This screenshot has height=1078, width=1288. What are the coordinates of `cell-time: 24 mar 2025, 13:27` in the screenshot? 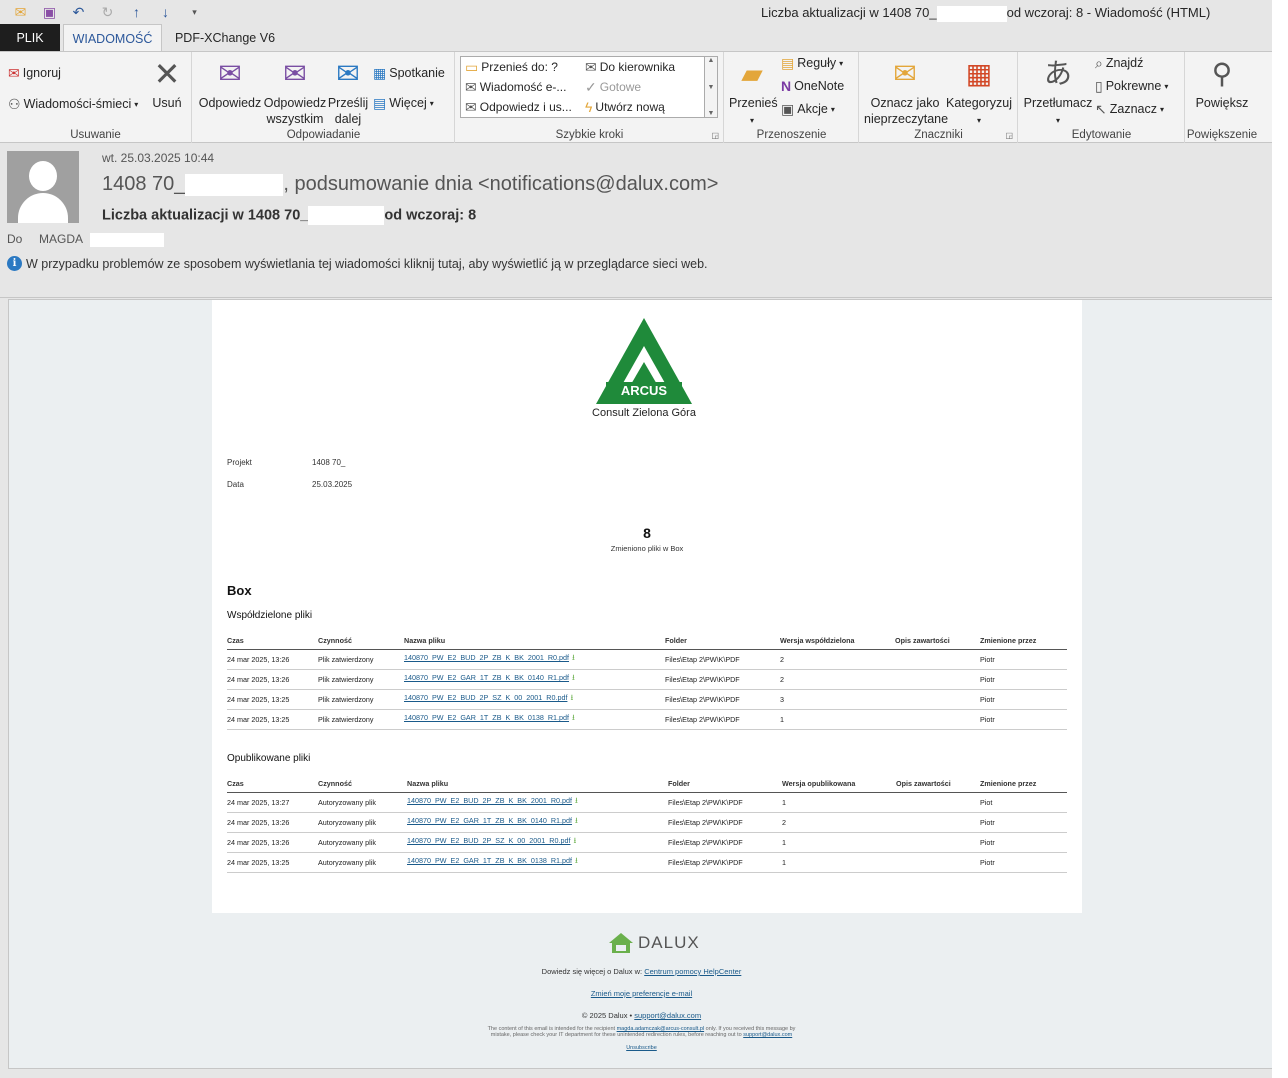 It's located at (272, 802).